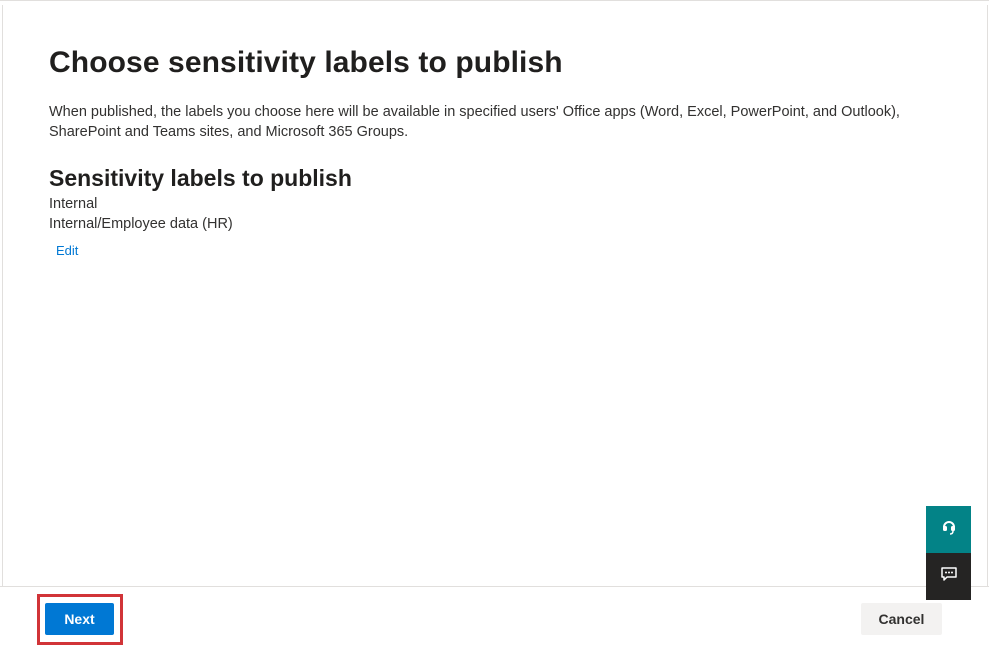 Image resolution: width=989 pixels, height=648 pixels. I want to click on cancel-button: Cancel, so click(901, 619).